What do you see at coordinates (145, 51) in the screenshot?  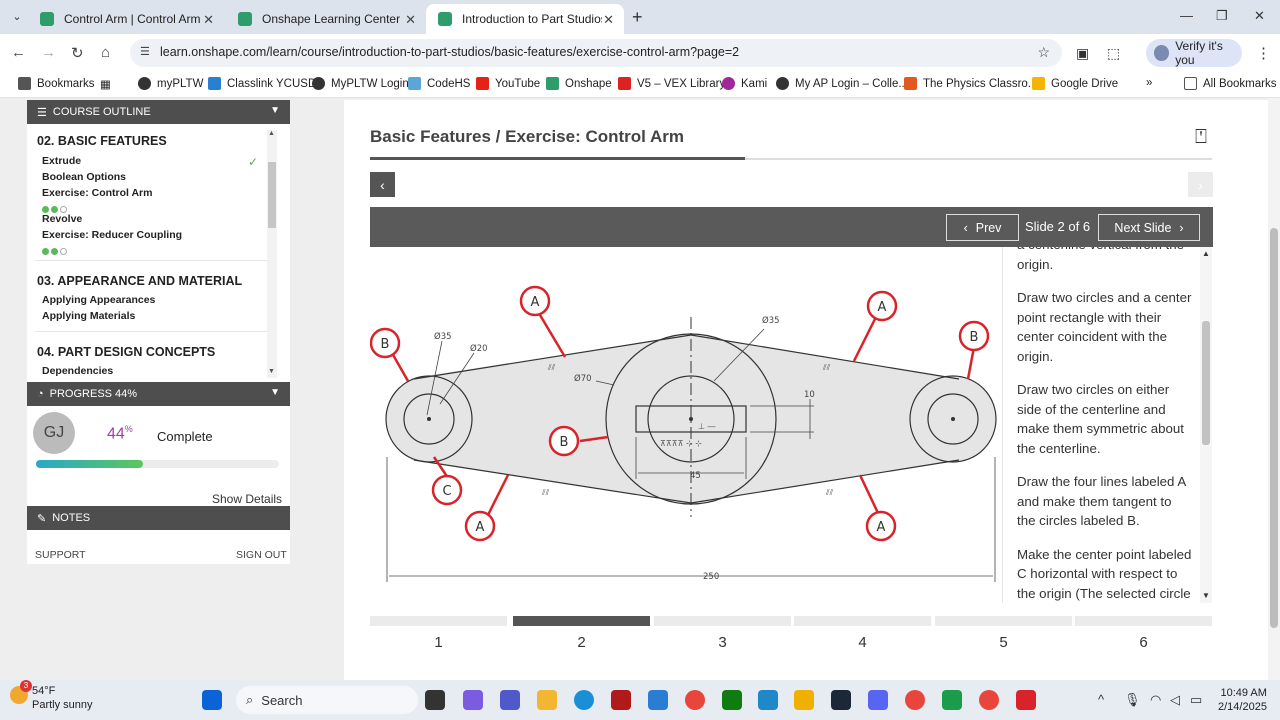 I see `site-info-icon: ☰` at bounding box center [145, 51].